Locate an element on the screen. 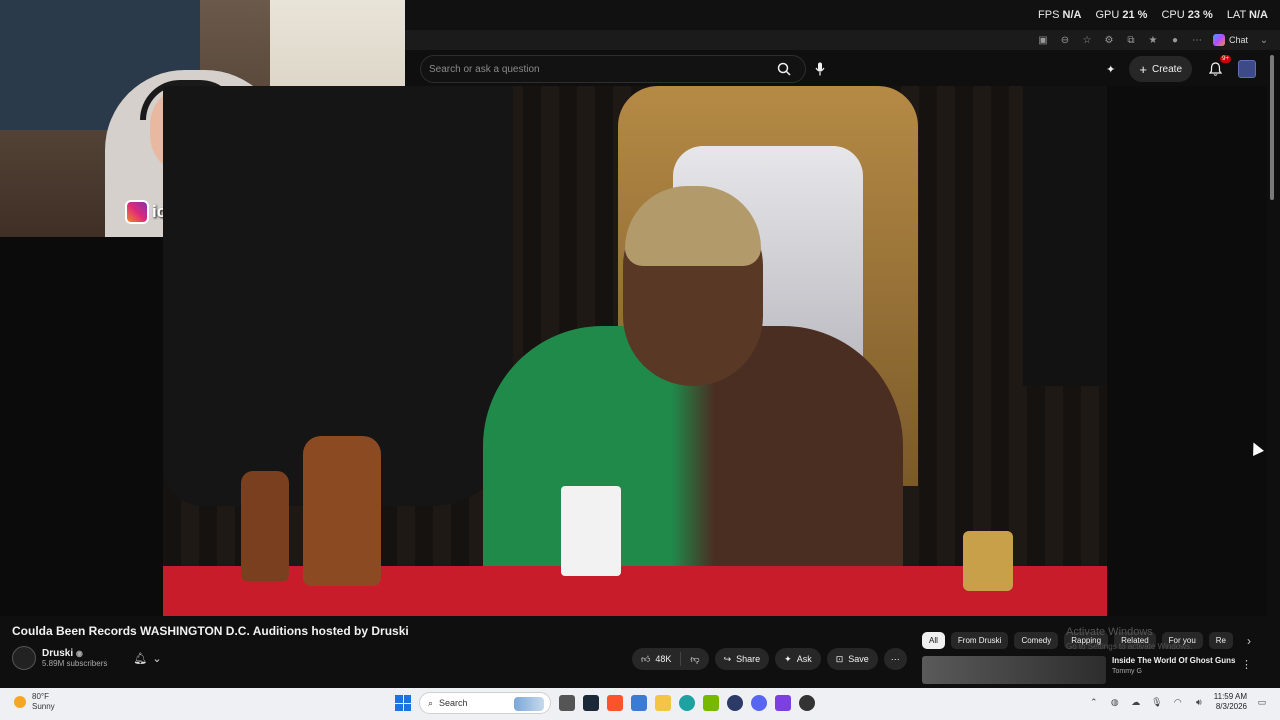 The image size is (1280, 720). channel-name: Druski ◉ is located at coordinates (74, 653).